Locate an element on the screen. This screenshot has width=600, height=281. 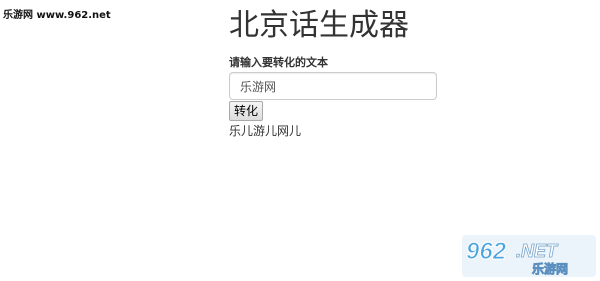
convert-button: 转化 is located at coordinates (246, 111).